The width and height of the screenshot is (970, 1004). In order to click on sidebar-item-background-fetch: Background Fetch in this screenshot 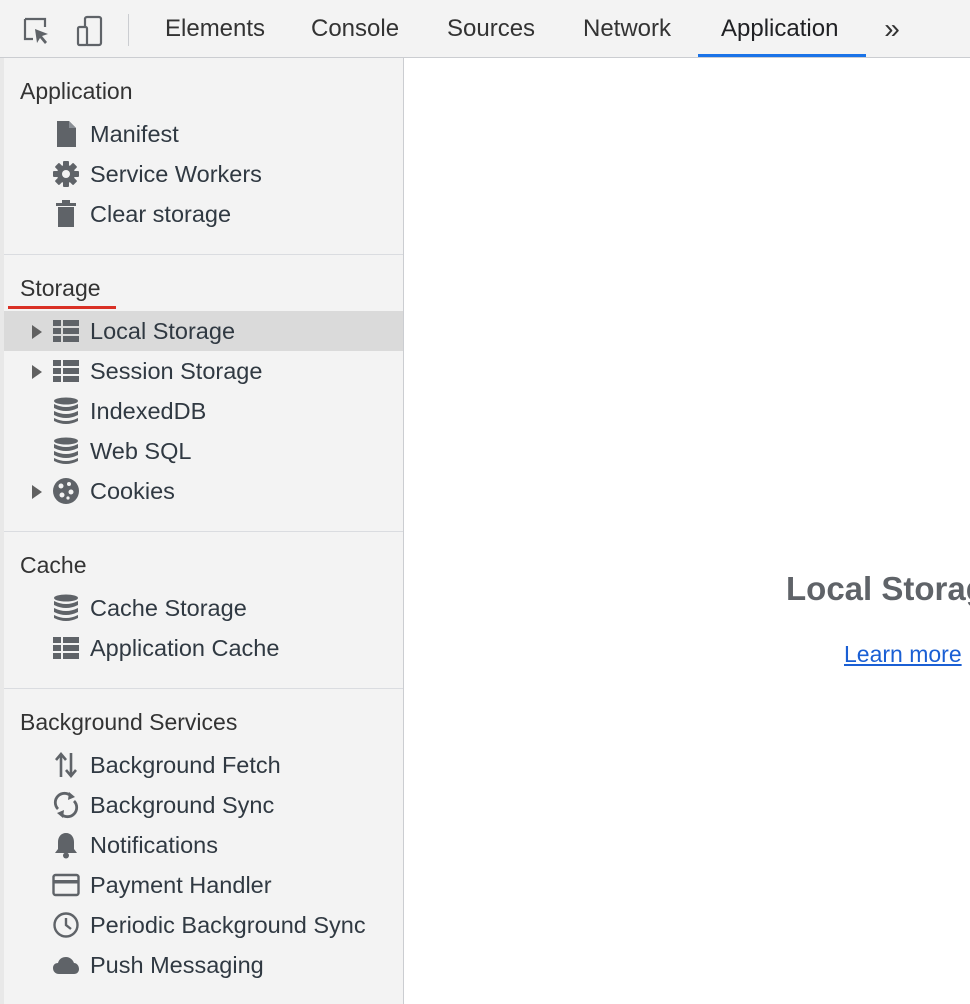, I will do `click(203, 765)`.